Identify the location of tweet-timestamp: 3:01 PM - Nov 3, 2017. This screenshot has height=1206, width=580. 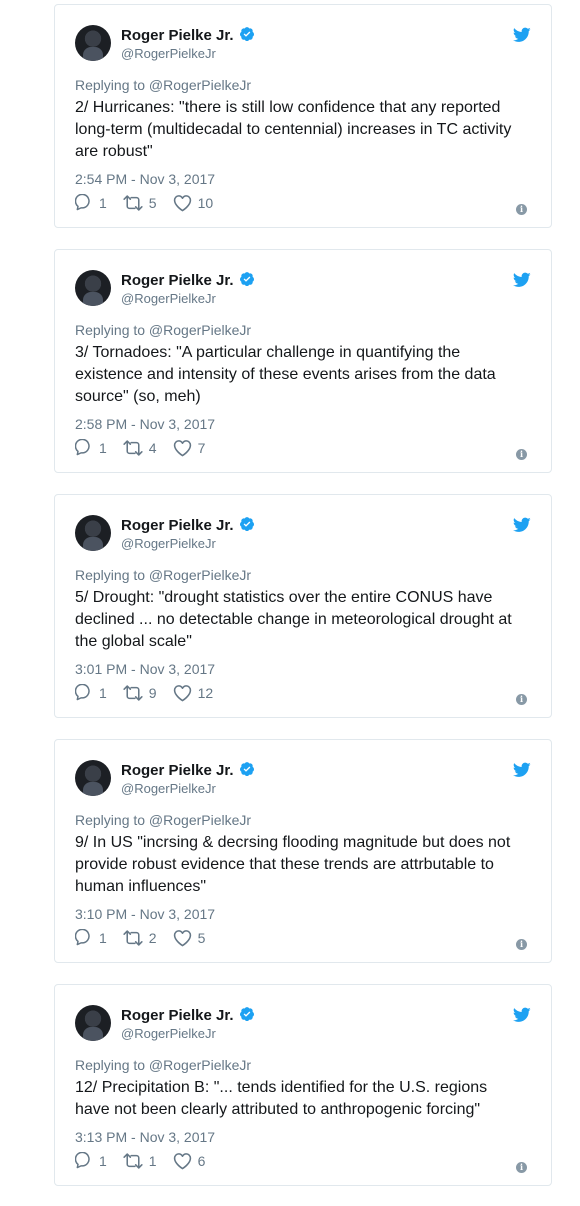
(145, 669).